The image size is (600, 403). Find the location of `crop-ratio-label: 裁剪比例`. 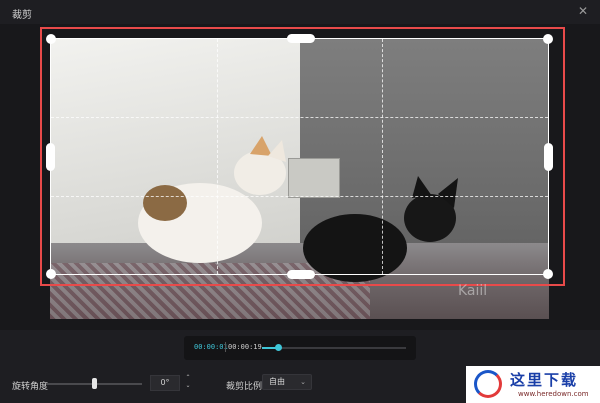

crop-ratio-label: 裁剪比例 is located at coordinates (244, 387).